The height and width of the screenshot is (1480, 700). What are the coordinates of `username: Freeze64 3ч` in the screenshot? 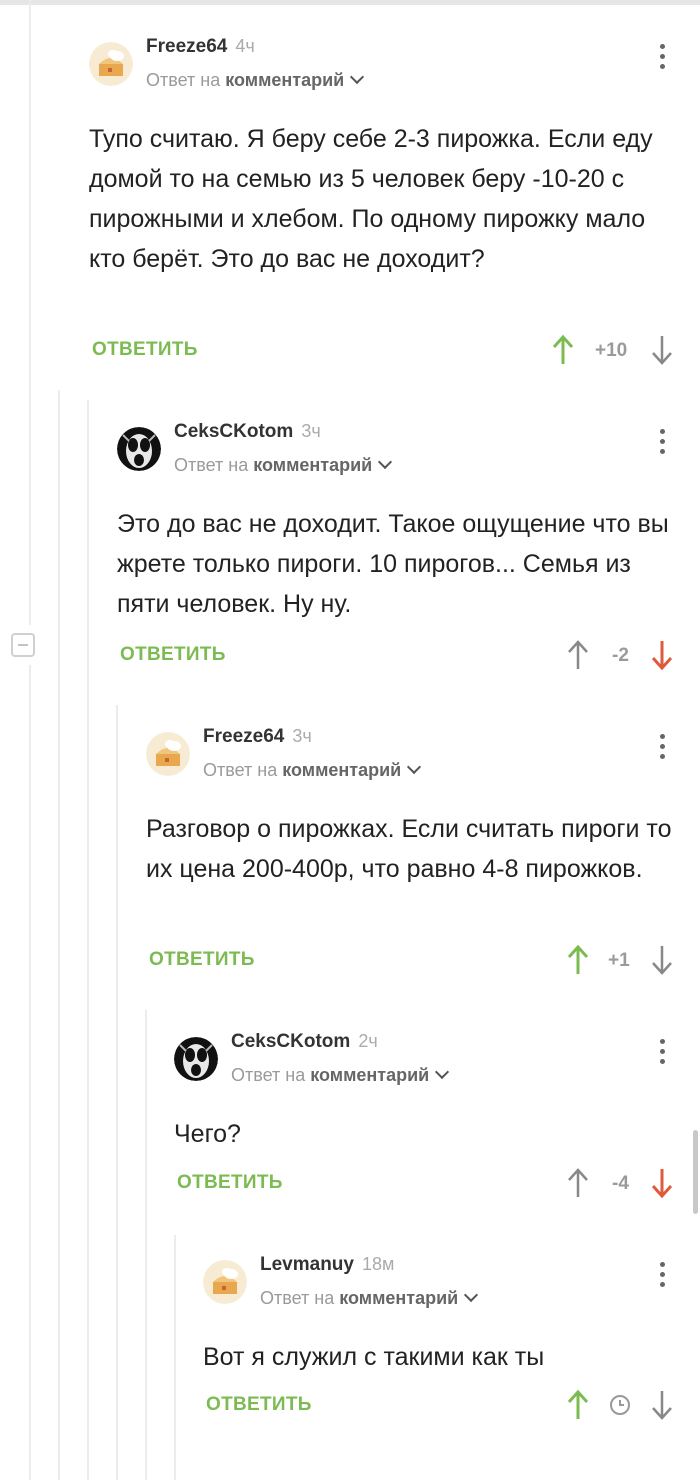 It's located at (257, 737).